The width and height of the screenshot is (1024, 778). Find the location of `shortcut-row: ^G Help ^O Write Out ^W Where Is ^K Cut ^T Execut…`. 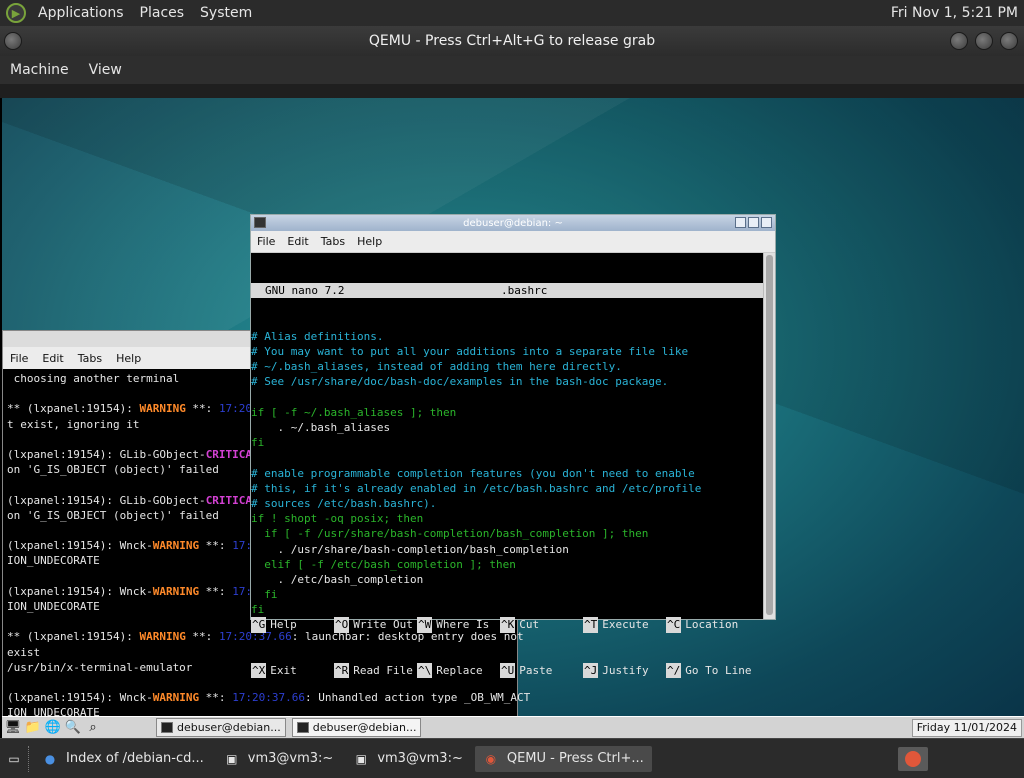

shortcut-row: ^G Help ^O Write Out ^W Where Is ^K Cut ^T Execut… is located at coordinates (507, 625).